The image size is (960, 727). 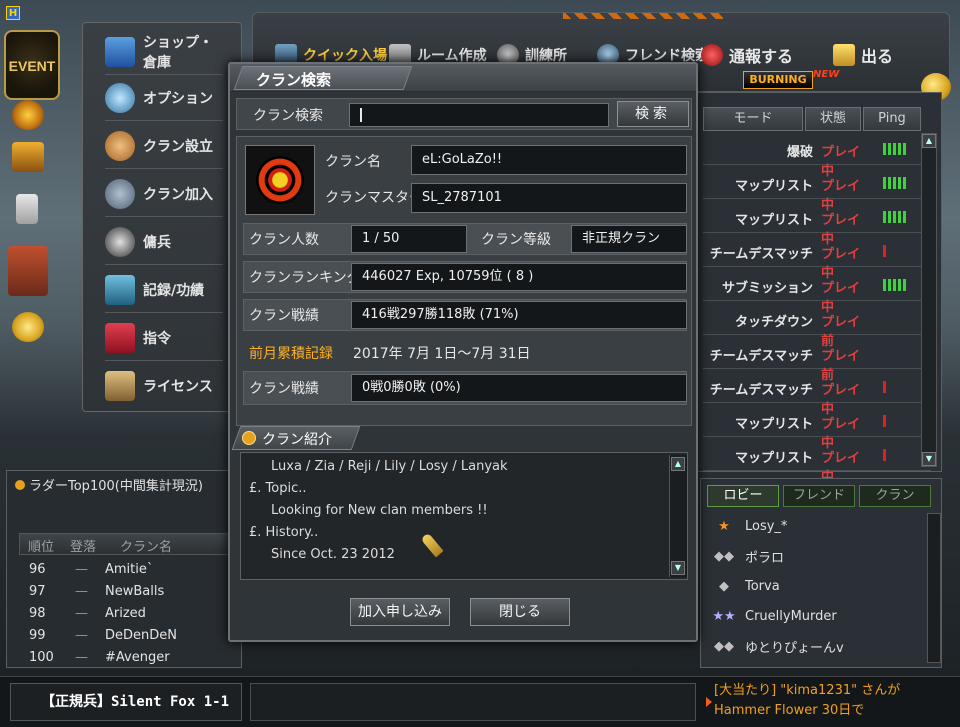 What do you see at coordinates (724, 526) in the screenshot?
I see `star-rank-icon: ★` at bounding box center [724, 526].